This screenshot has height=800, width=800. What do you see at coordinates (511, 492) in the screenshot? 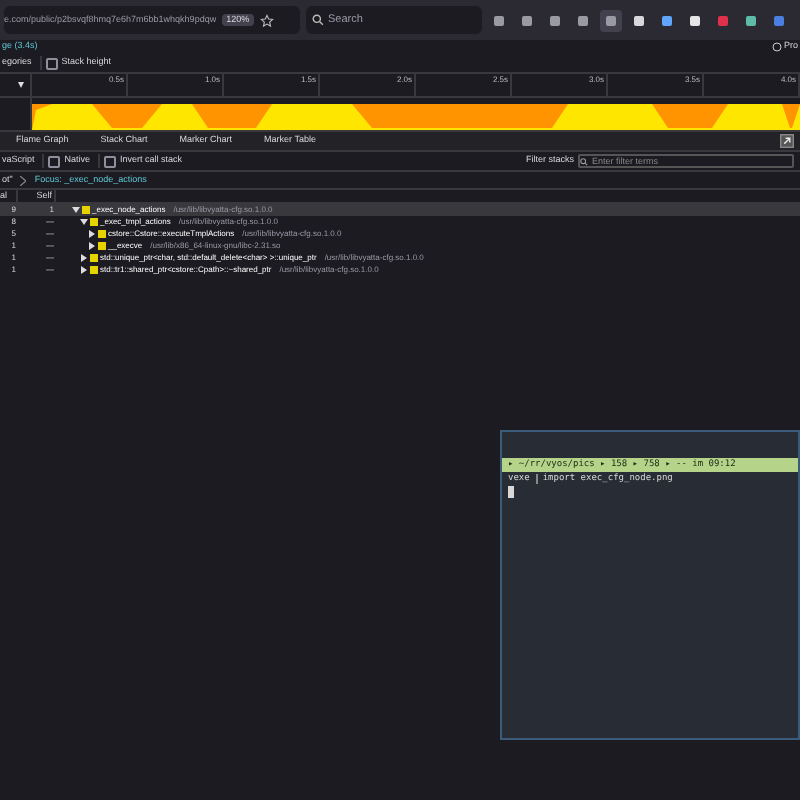
I see `terminal-cursor` at bounding box center [511, 492].